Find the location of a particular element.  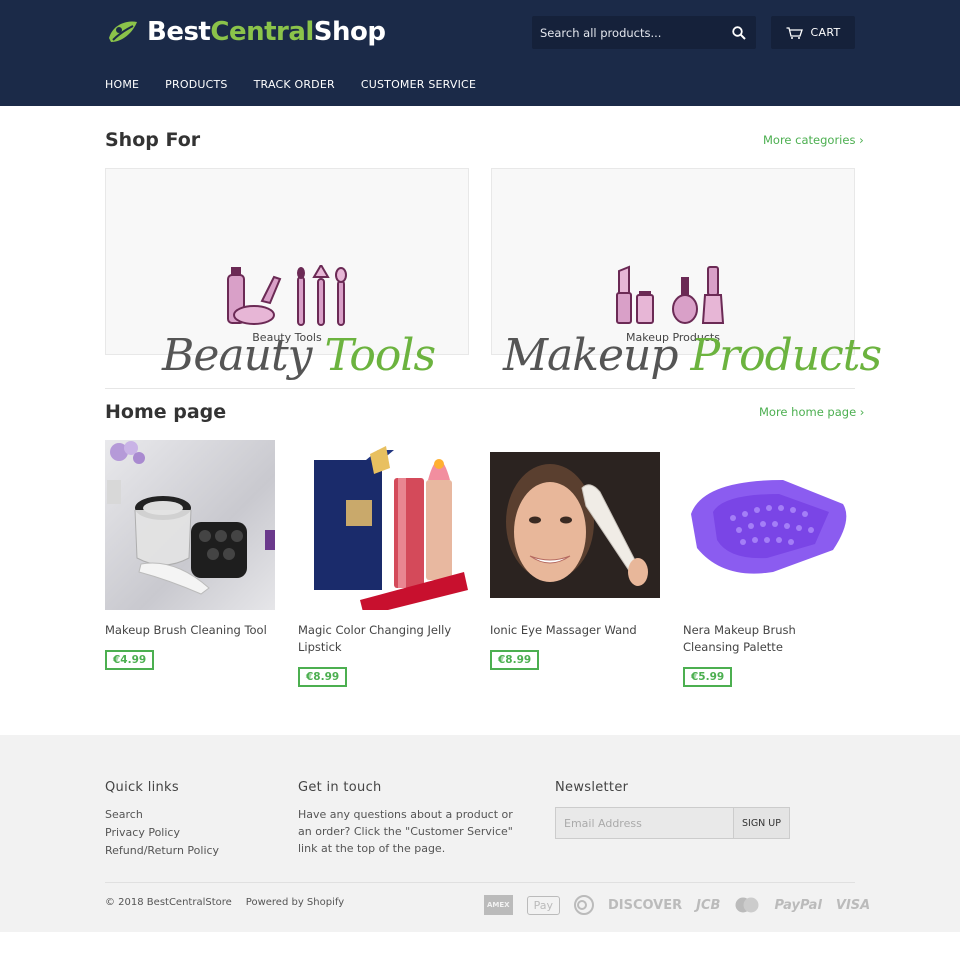

nav-products: PRODUCTS is located at coordinates (196, 84).